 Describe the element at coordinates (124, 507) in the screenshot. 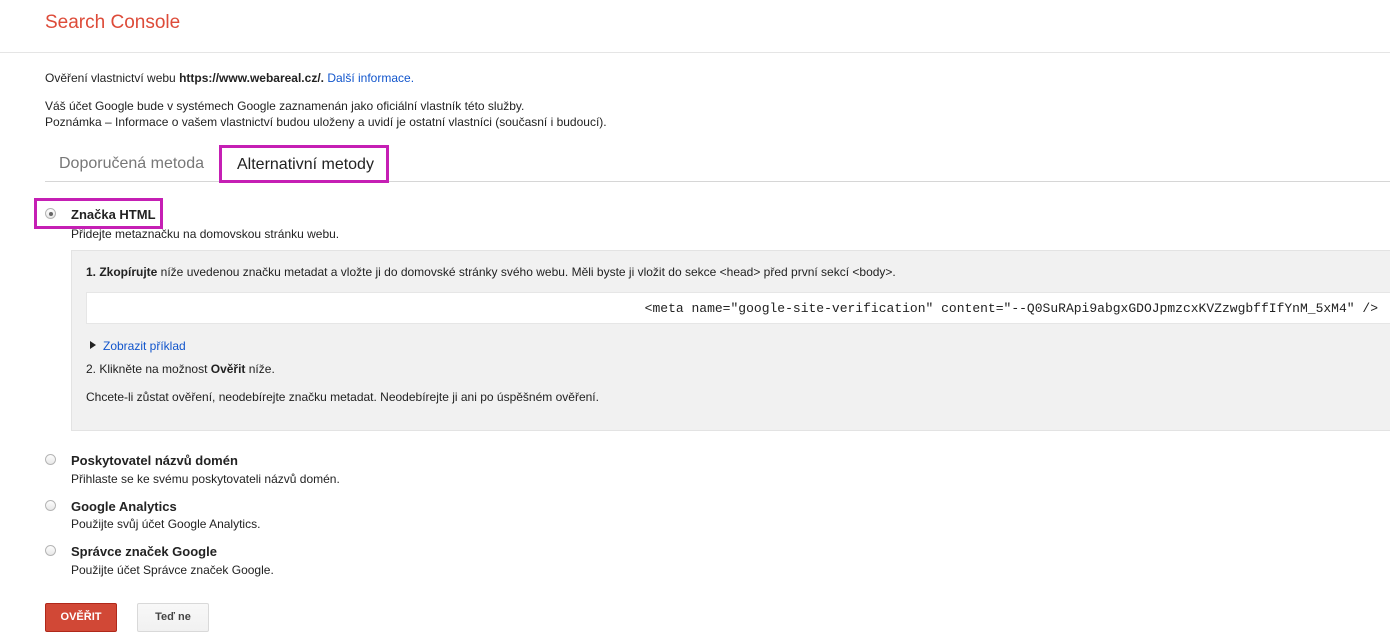

I see `method-title-google-analytics: Google Analytics` at that location.